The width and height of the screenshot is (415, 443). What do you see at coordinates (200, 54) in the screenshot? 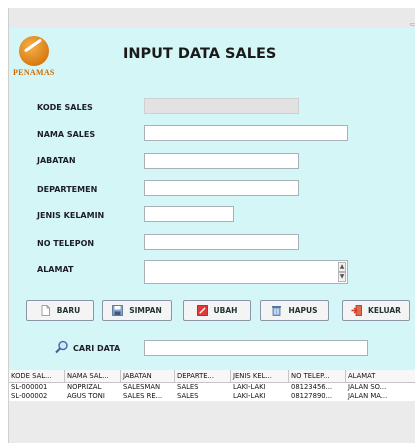
I see `page-title: INPUT DATA SALES` at bounding box center [200, 54].